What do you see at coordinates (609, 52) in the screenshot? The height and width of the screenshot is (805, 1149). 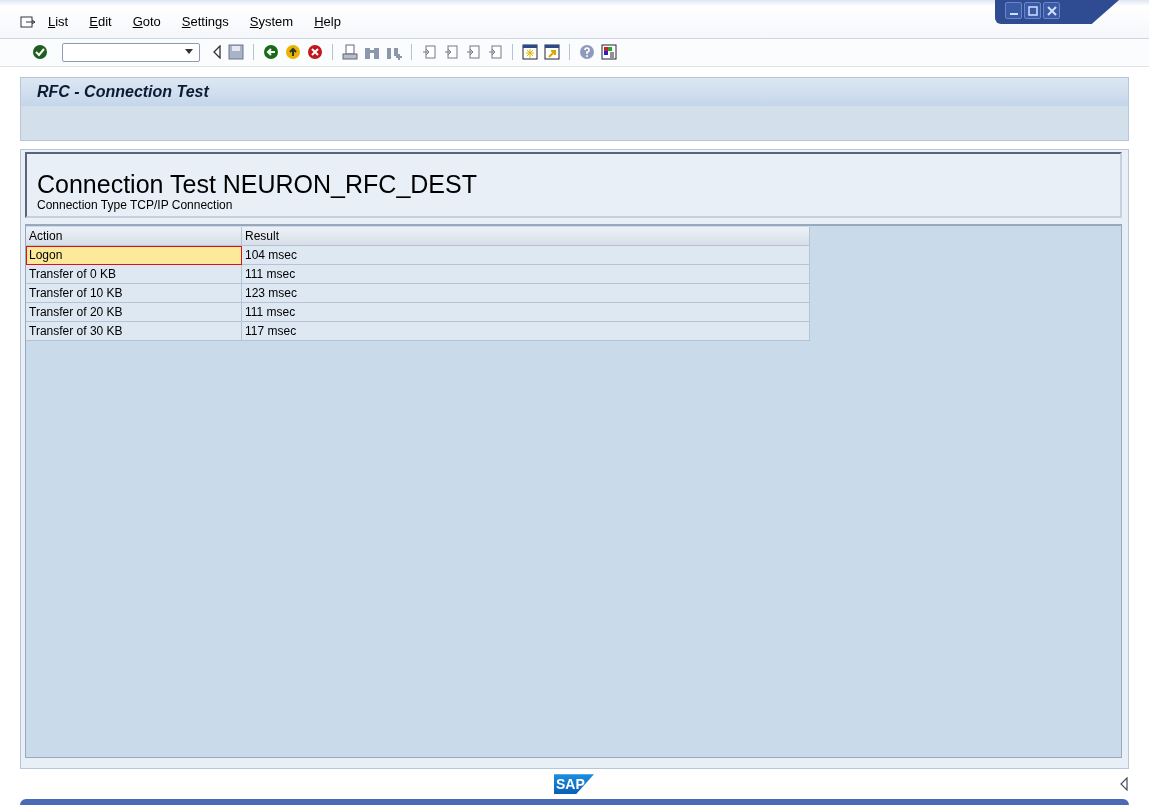 I see `layout-icon` at bounding box center [609, 52].